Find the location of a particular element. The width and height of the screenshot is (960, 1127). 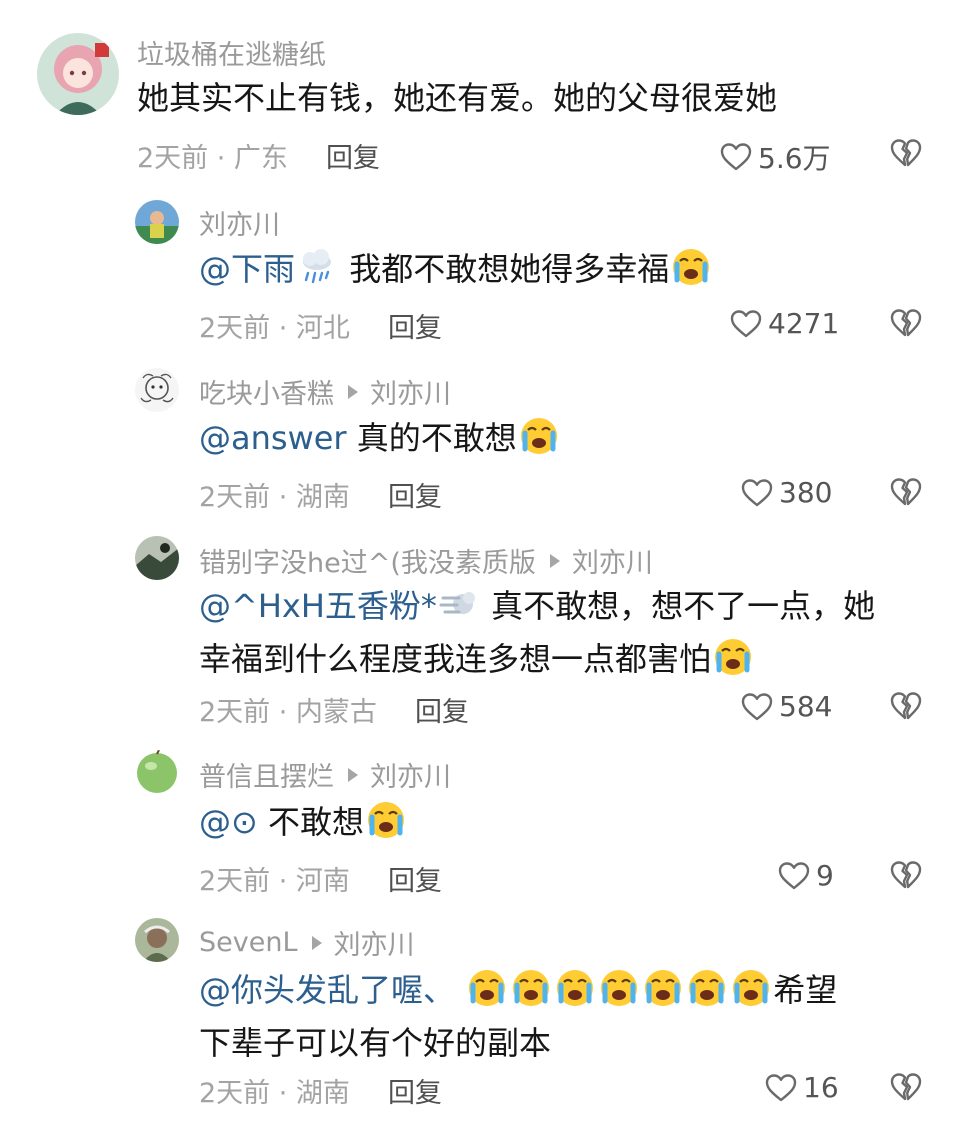

comment-meta: 2天前 · 湖南 回复 is located at coordinates (320, 494).